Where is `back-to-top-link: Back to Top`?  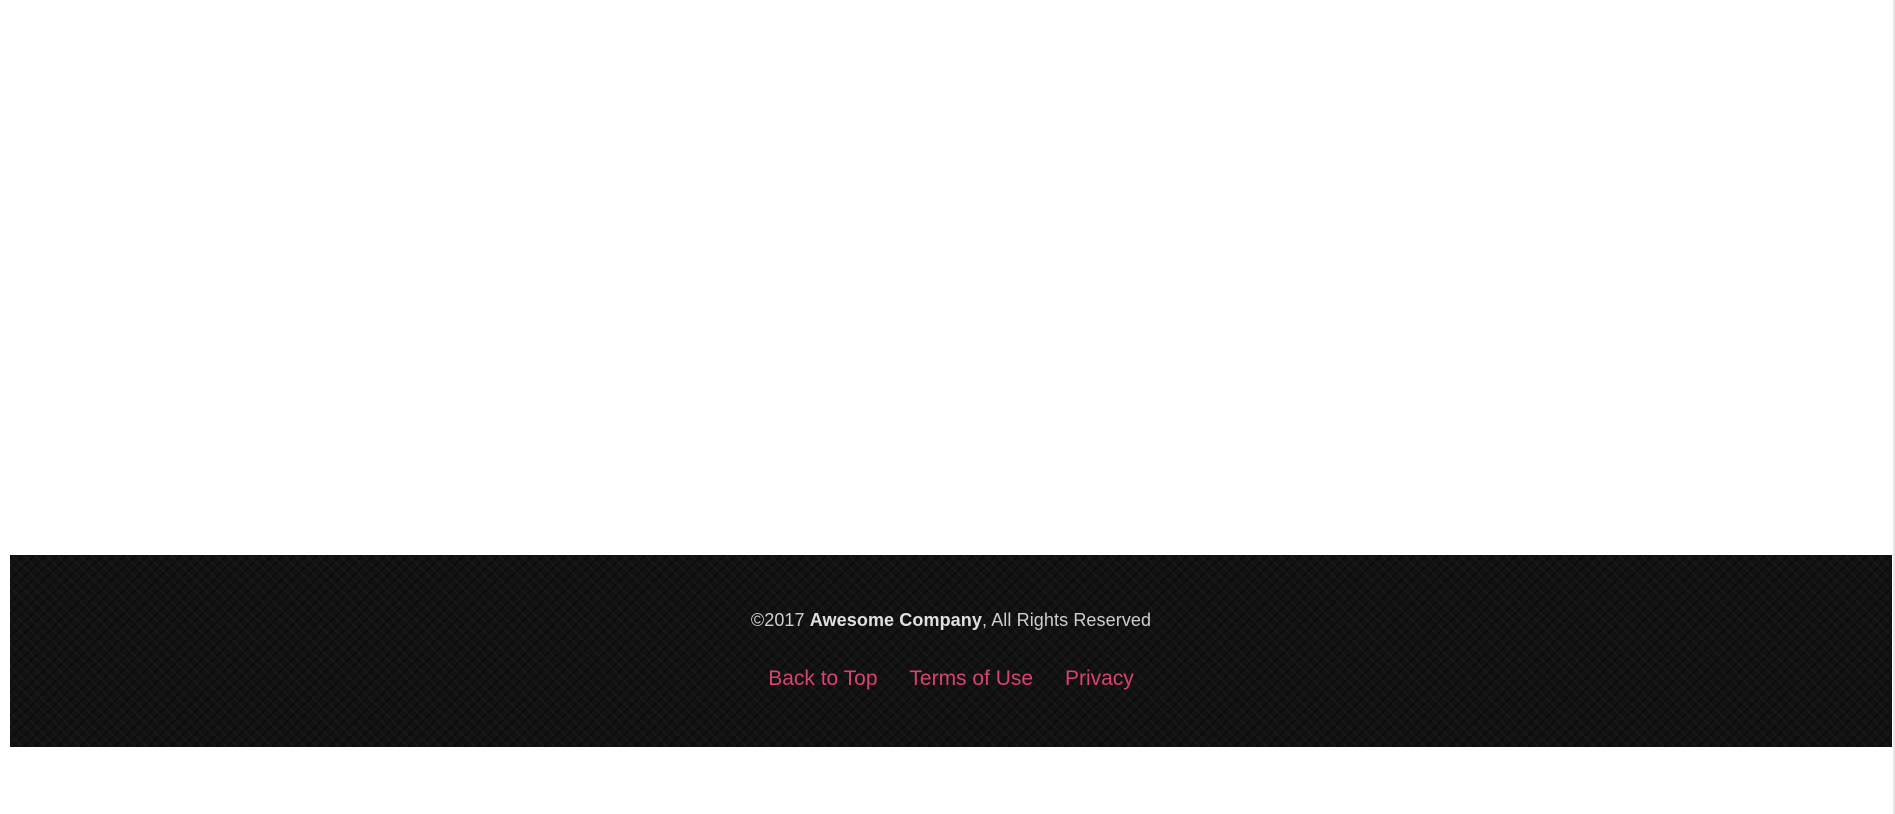
back-to-top-link: Back to Top is located at coordinates (822, 678).